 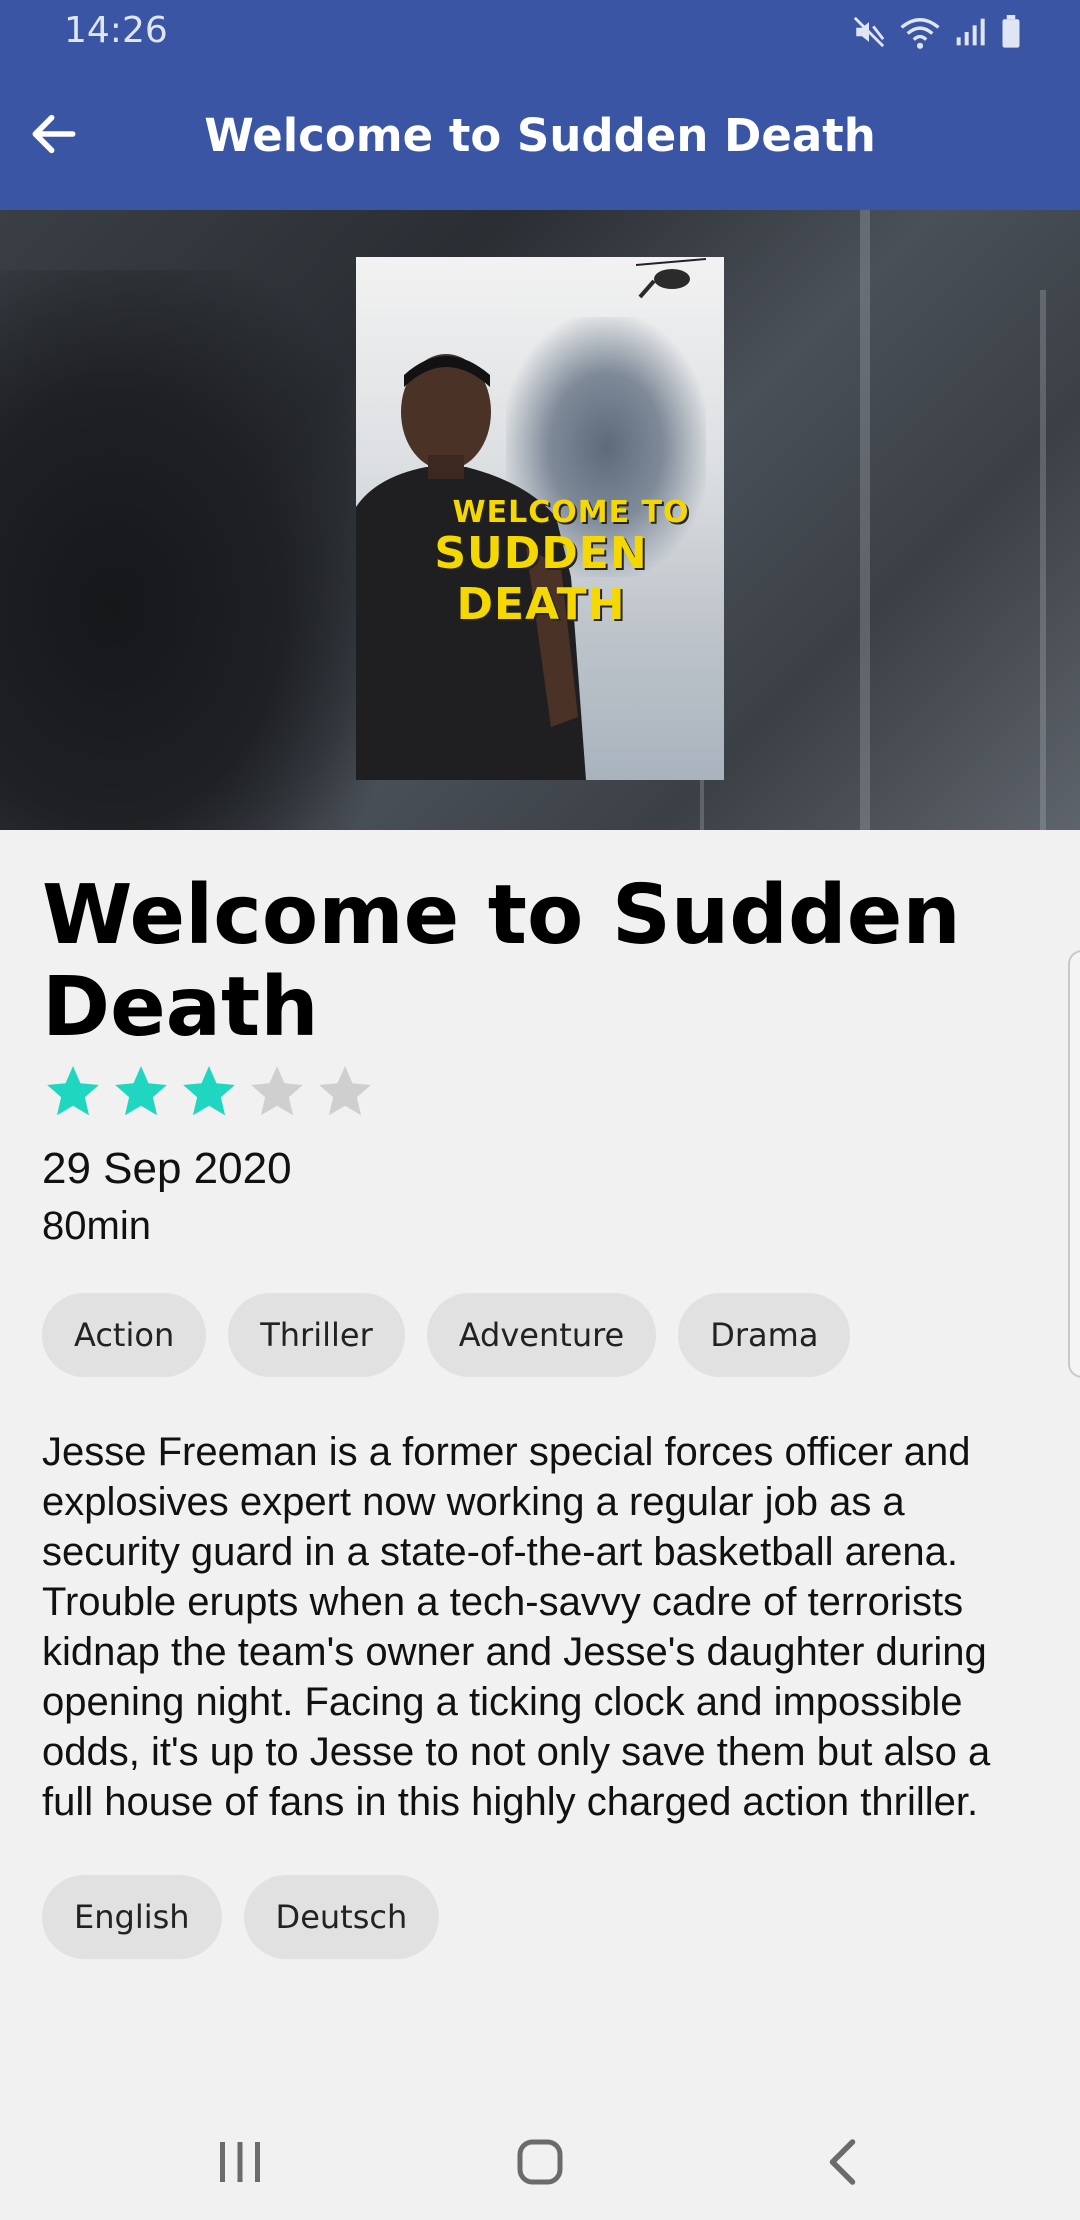 What do you see at coordinates (96, 1226) in the screenshot?
I see `runtime: 80min` at bounding box center [96, 1226].